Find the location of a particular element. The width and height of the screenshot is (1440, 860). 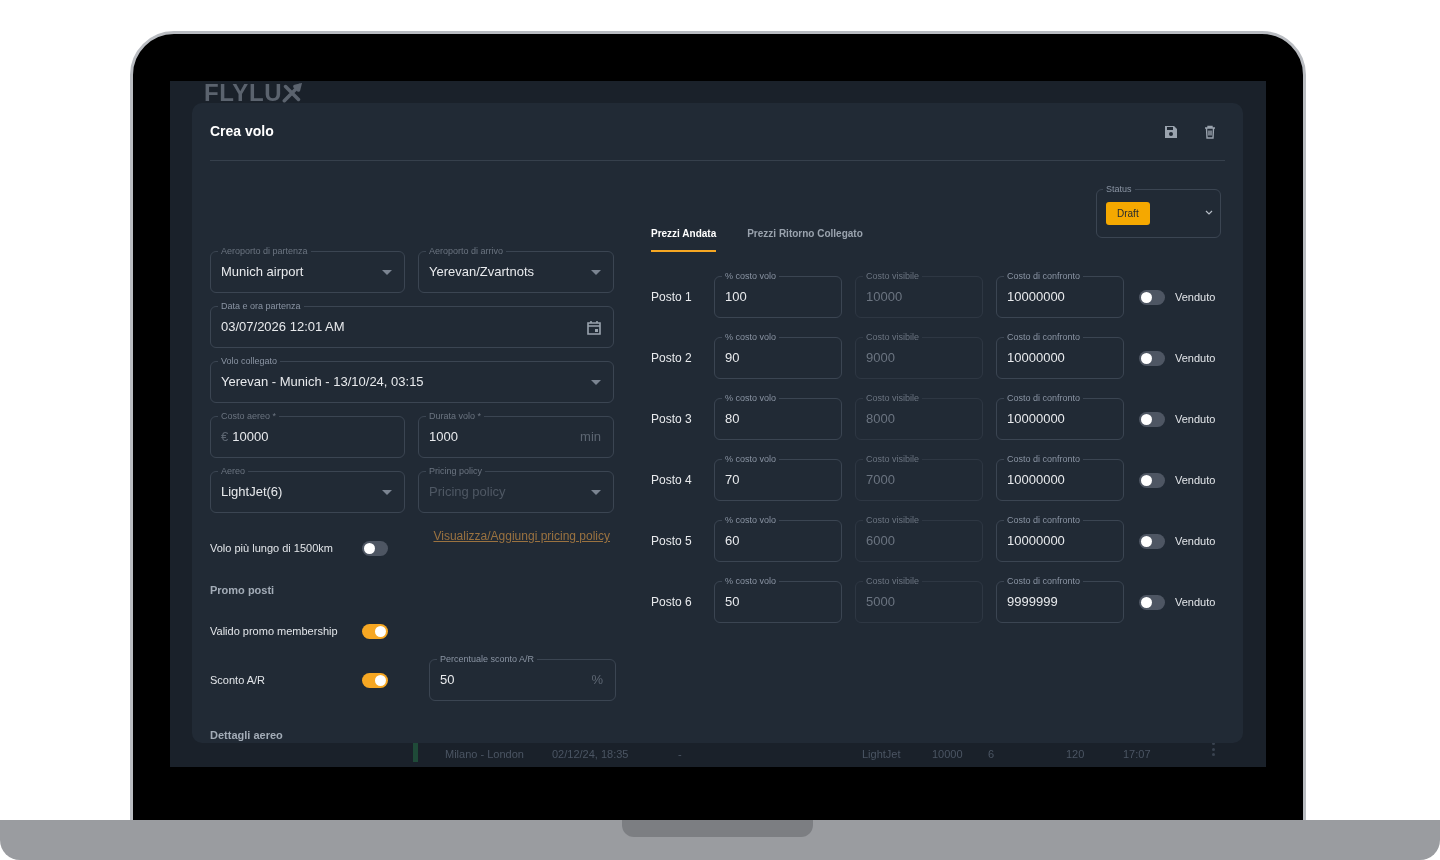

table-cell-text: 02/12/24, 18:35 is located at coordinates (590, 754).